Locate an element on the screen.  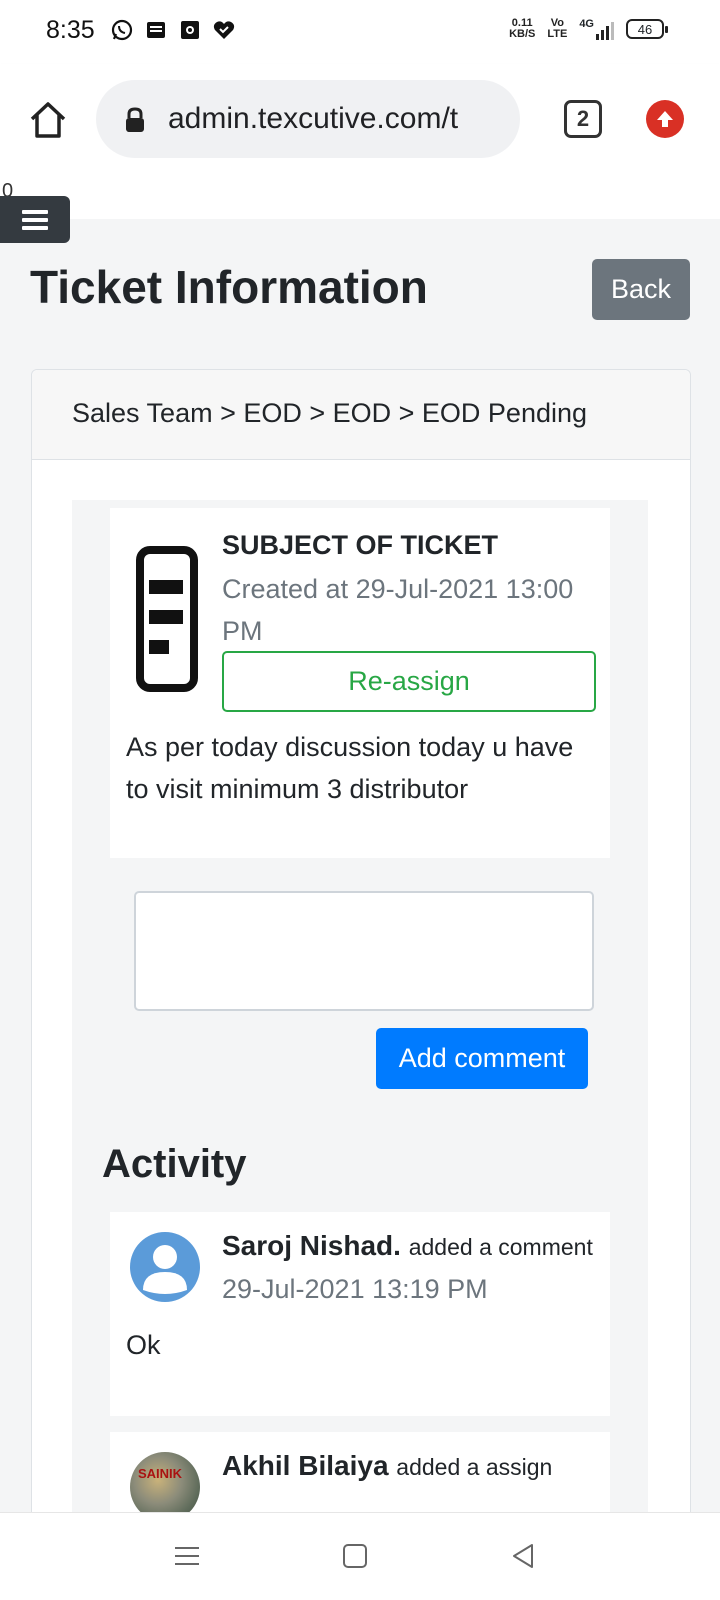
activity-user-name: Saroj Nishad. is located at coordinates (311, 1245).